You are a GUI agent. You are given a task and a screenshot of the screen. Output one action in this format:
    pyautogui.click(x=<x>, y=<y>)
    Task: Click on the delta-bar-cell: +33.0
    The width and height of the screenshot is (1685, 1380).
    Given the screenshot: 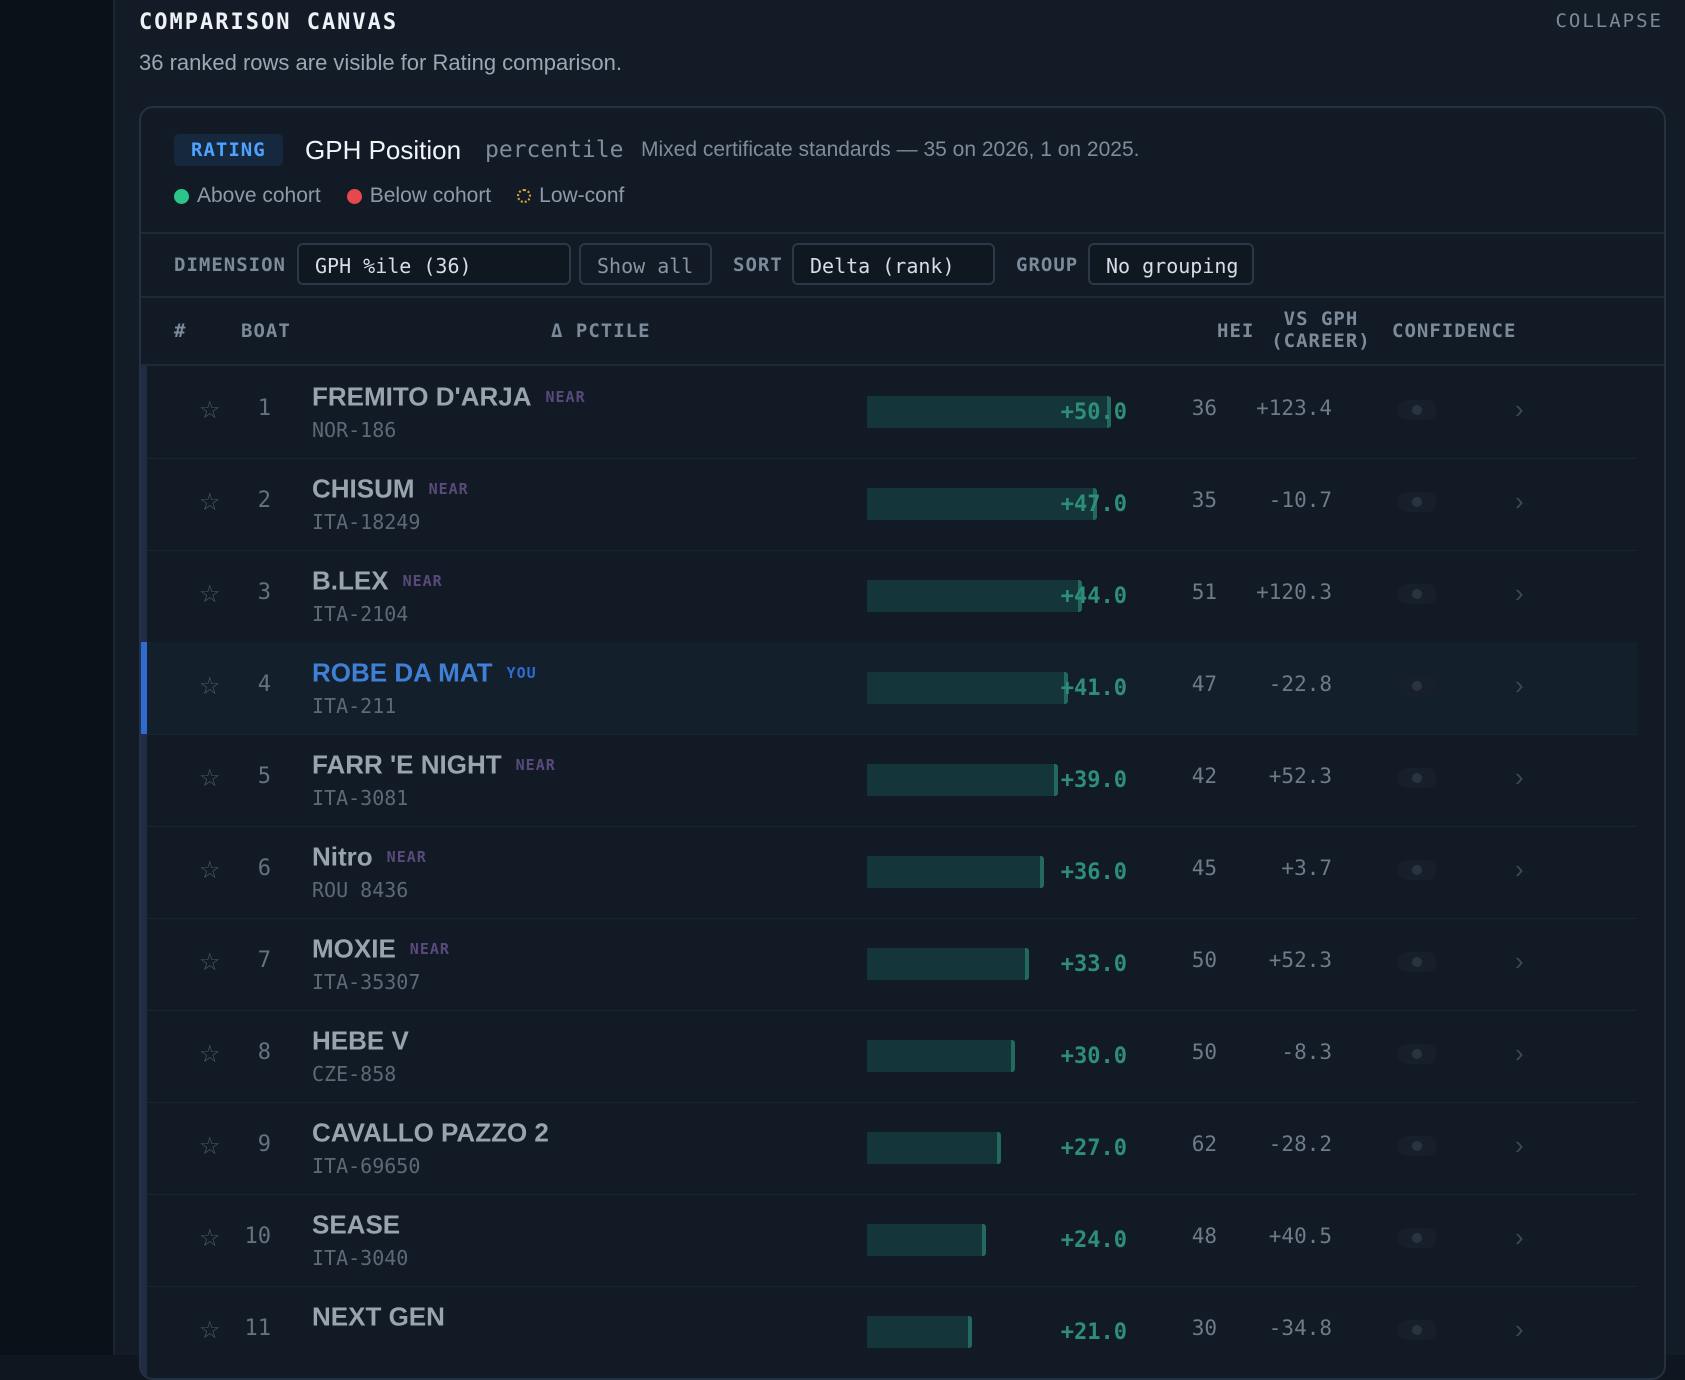 What is the action you would take?
    pyautogui.click(x=997, y=965)
    